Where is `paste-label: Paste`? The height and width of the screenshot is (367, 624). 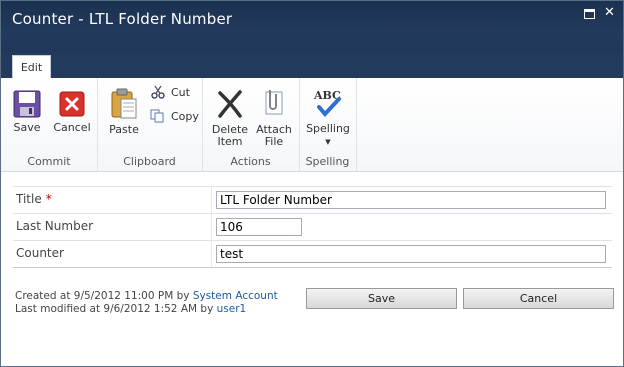
paste-label: Paste is located at coordinates (124, 129).